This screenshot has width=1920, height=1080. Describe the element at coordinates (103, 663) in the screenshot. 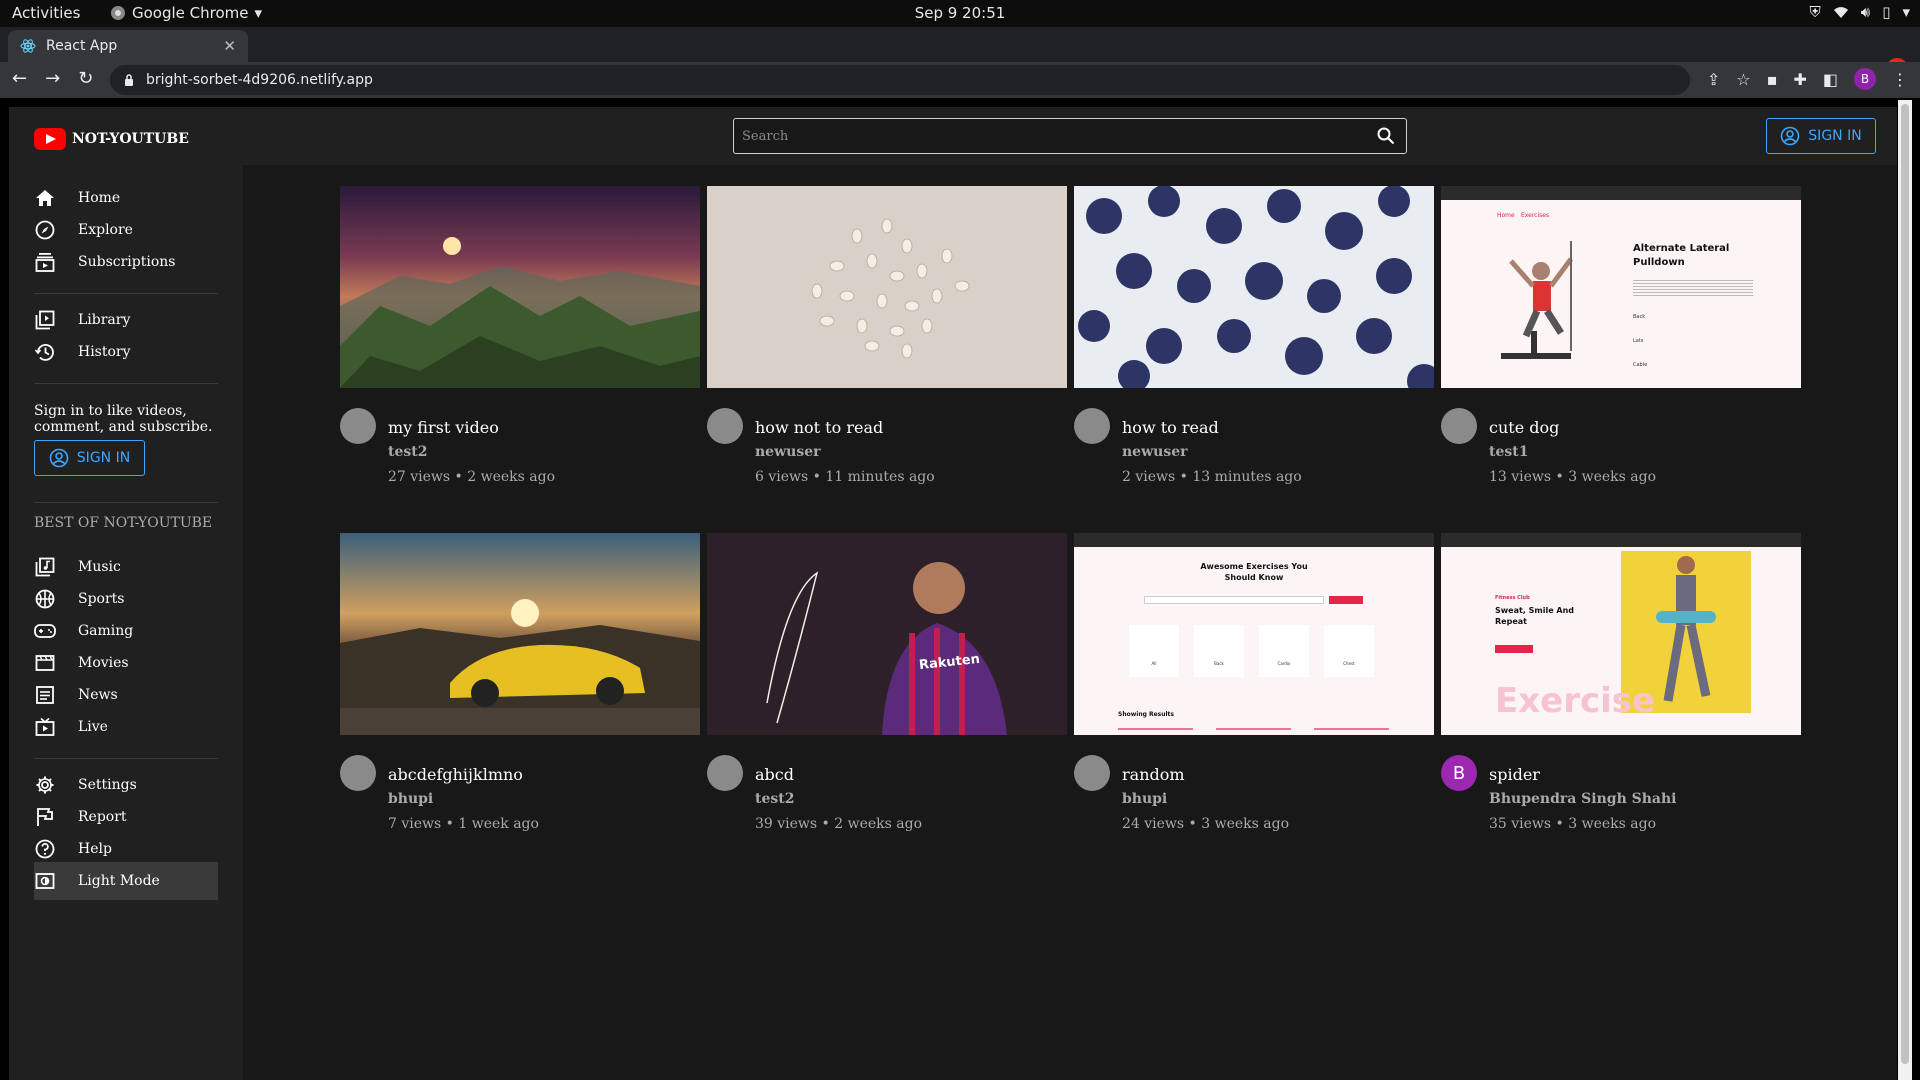

I see `sidebar-item-label: Movies` at that location.